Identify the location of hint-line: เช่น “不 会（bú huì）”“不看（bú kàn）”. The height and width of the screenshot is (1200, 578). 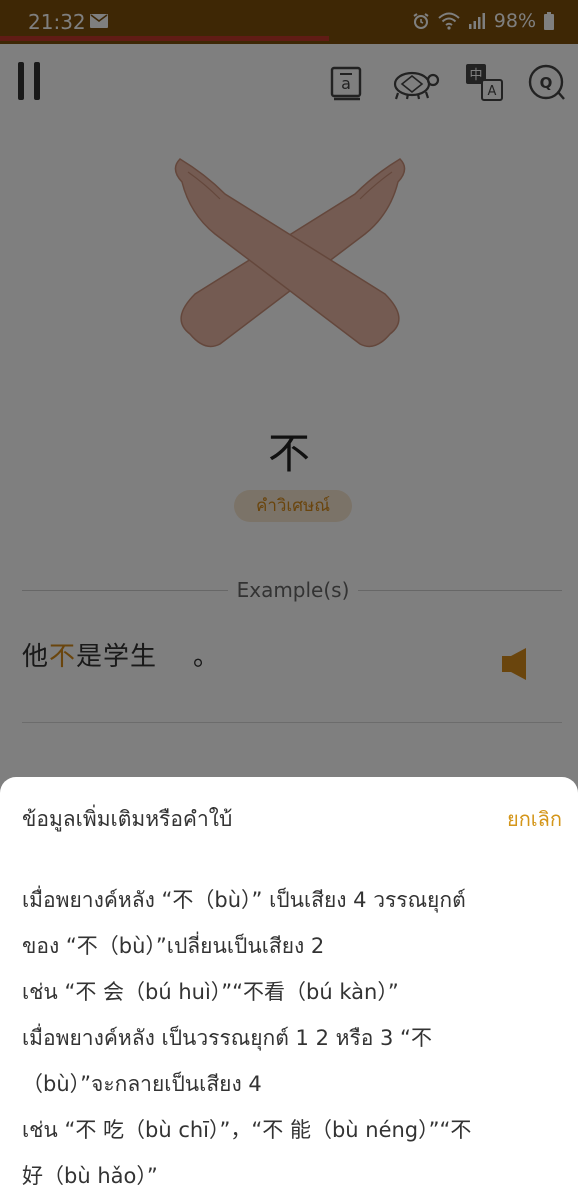
(210, 992).